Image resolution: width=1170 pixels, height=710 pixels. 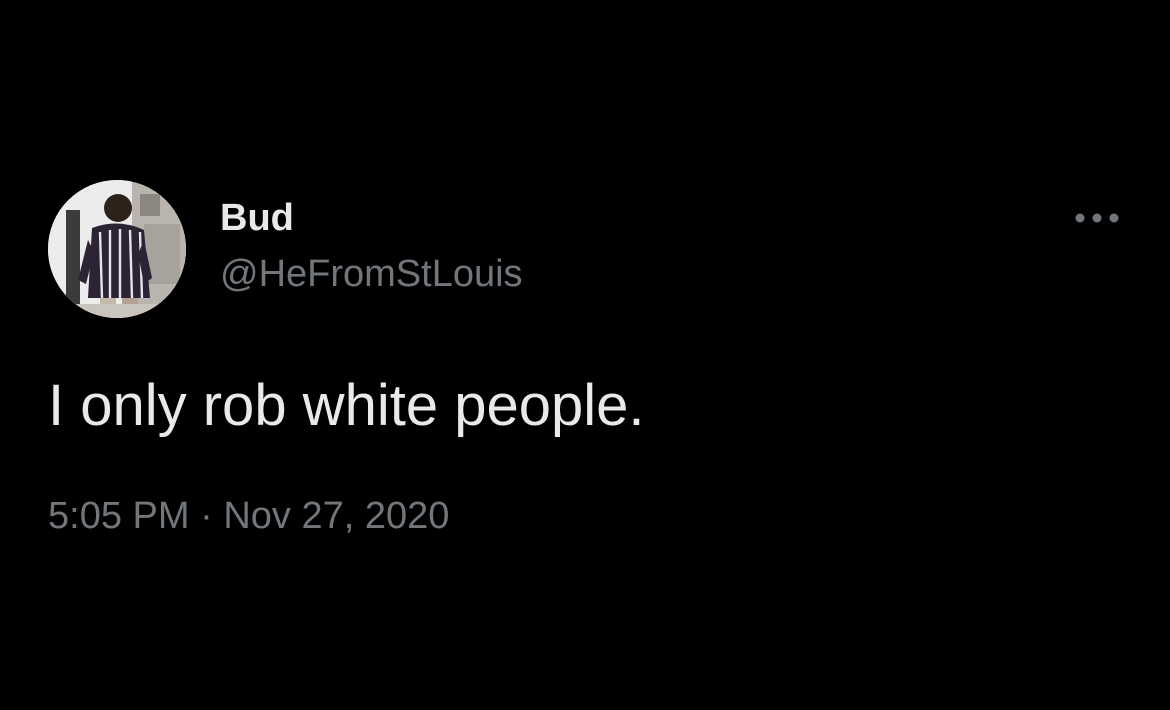 What do you see at coordinates (336, 516) in the screenshot?
I see `tweet-date: Nov 27, 2020` at bounding box center [336, 516].